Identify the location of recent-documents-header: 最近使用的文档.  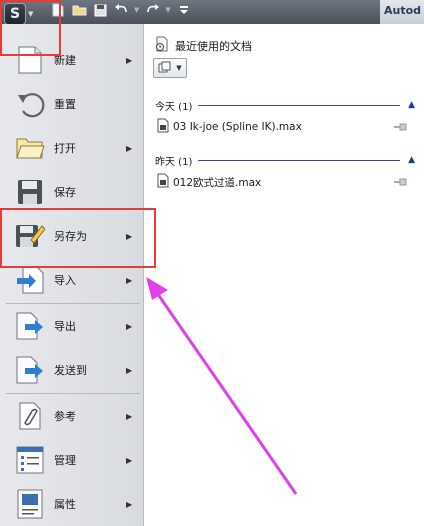
(203, 45).